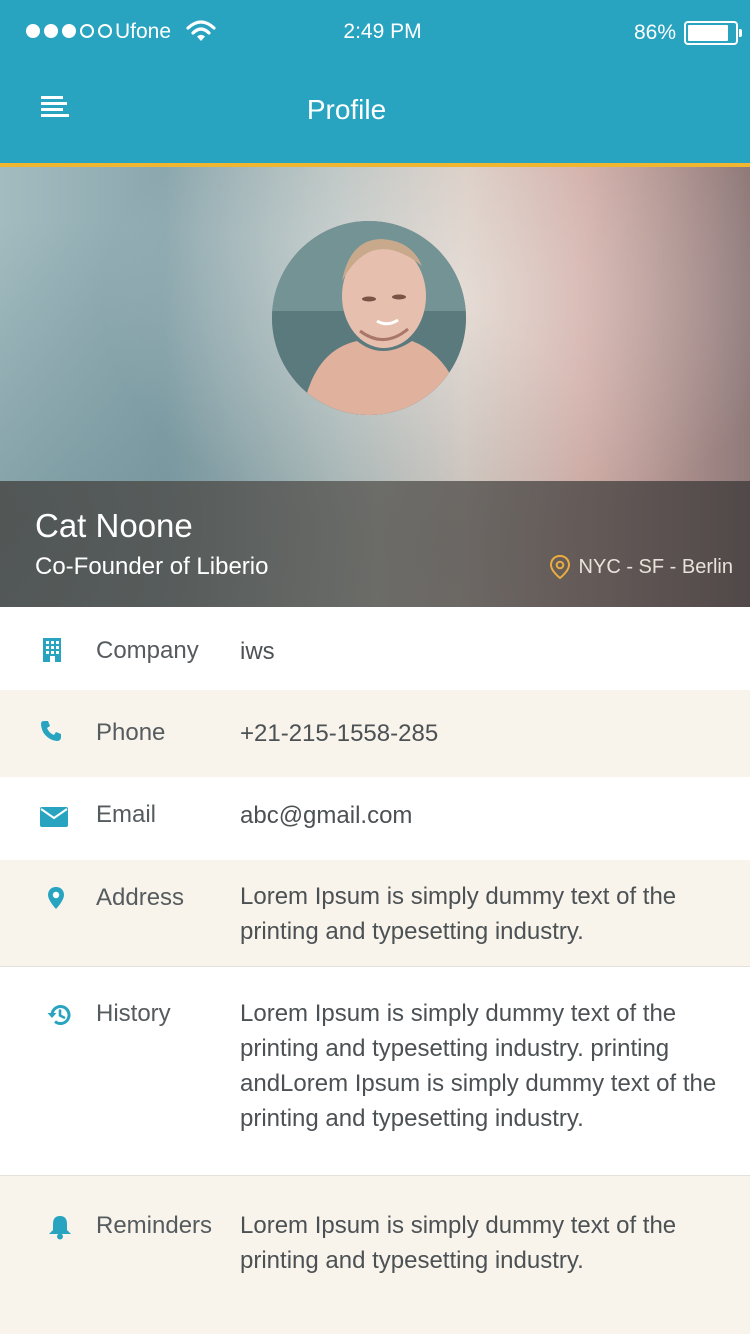 The width and height of the screenshot is (750, 1334). I want to click on detail-label: Phone, so click(131, 732).